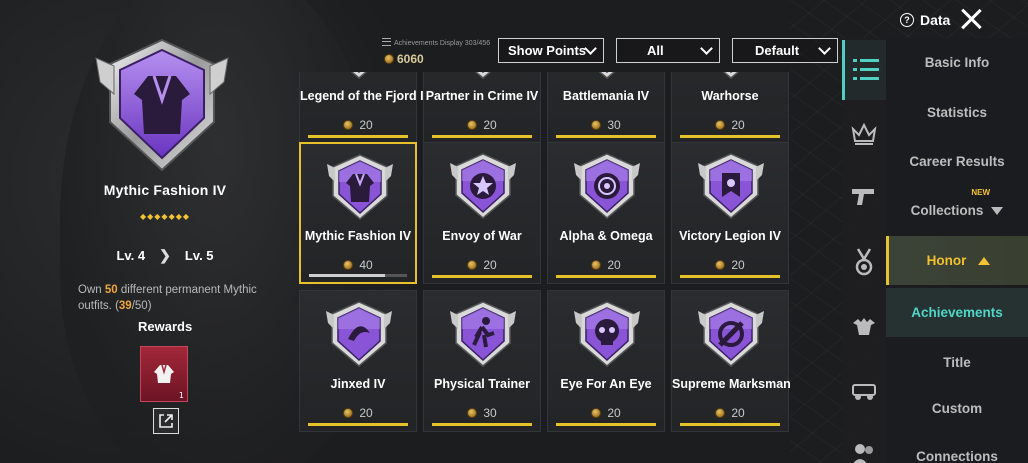 This screenshot has height=463, width=1028. I want to click on chevron-down-icon, so click(590, 48).